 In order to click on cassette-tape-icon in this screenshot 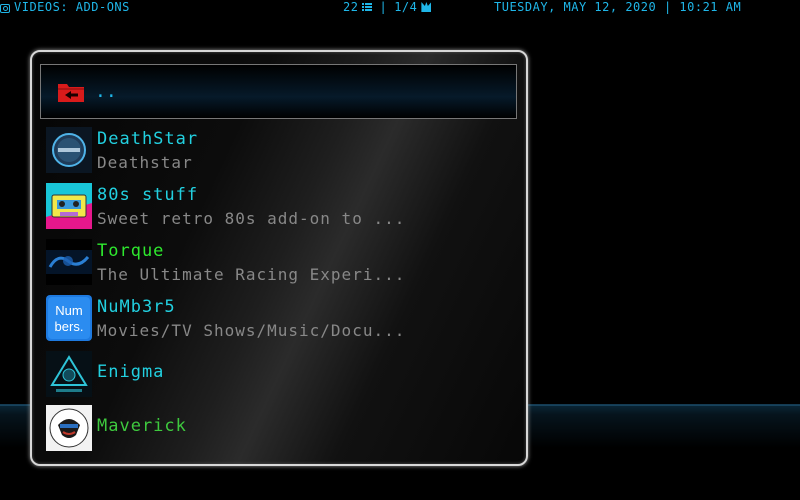, I will do `click(69, 206)`.